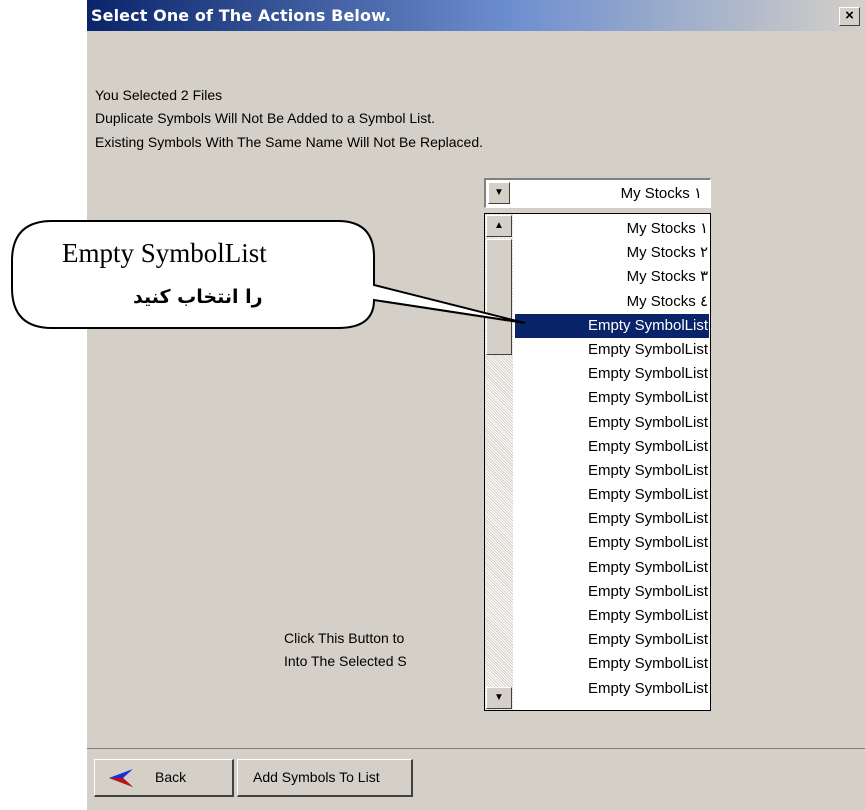  Describe the element at coordinates (612, 229) in the screenshot. I see `dropdown-option: My Stocks ١` at that location.